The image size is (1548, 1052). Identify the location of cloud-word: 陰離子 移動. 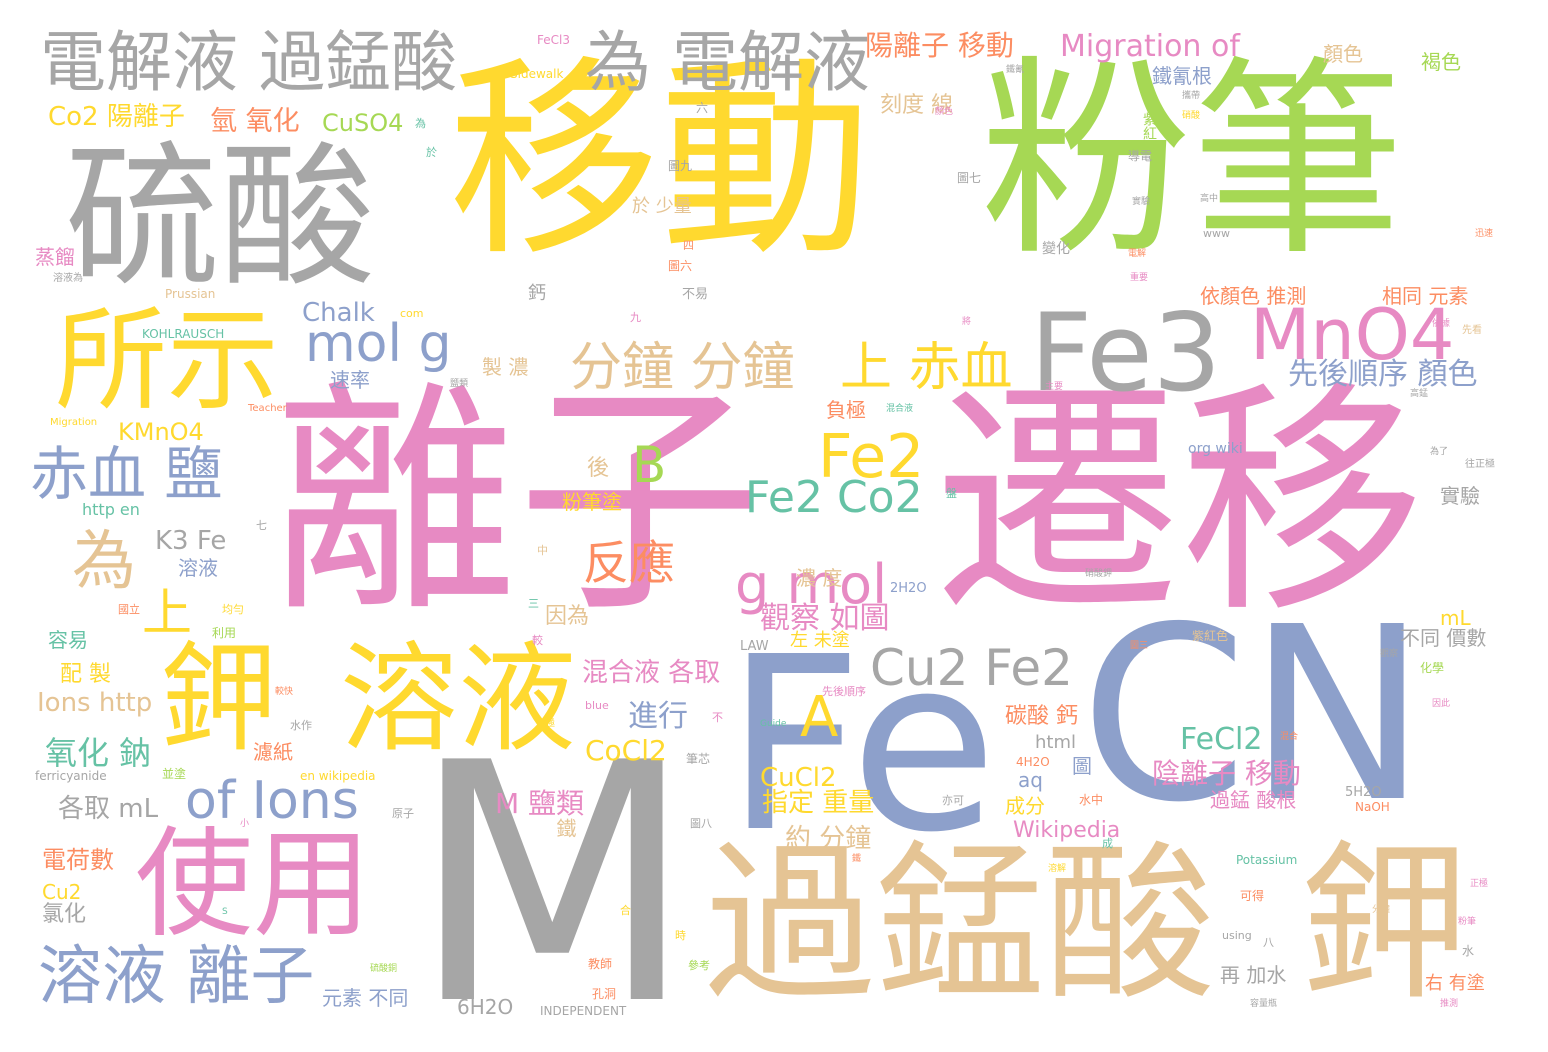
(1226, 773).